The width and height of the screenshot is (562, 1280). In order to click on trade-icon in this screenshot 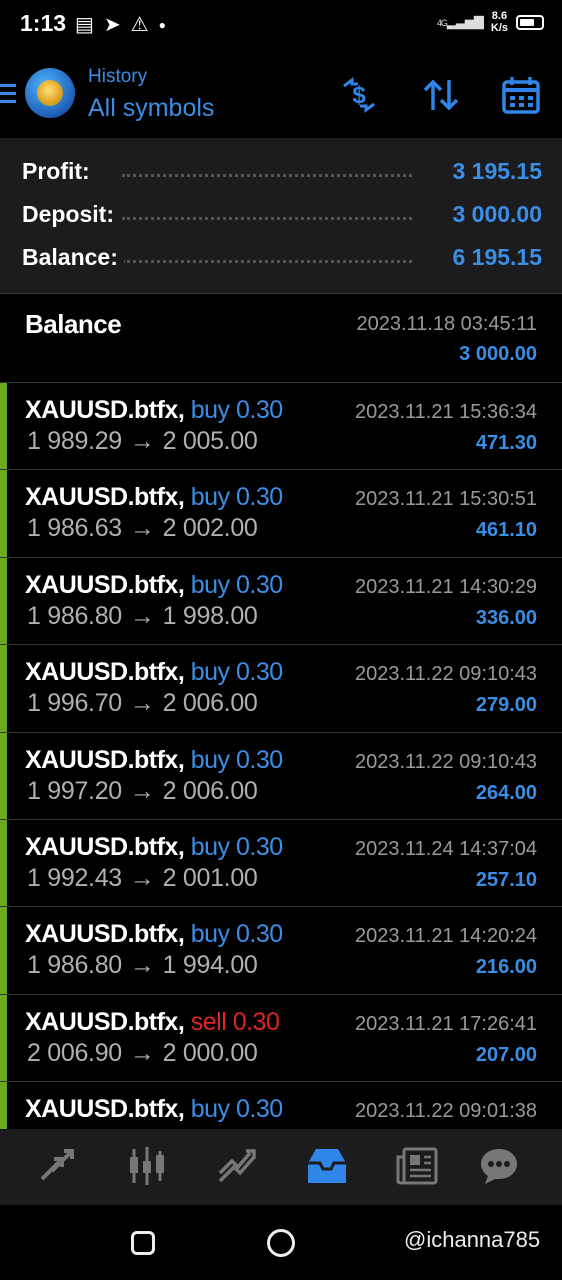, I will do `click(237, 1166)`.